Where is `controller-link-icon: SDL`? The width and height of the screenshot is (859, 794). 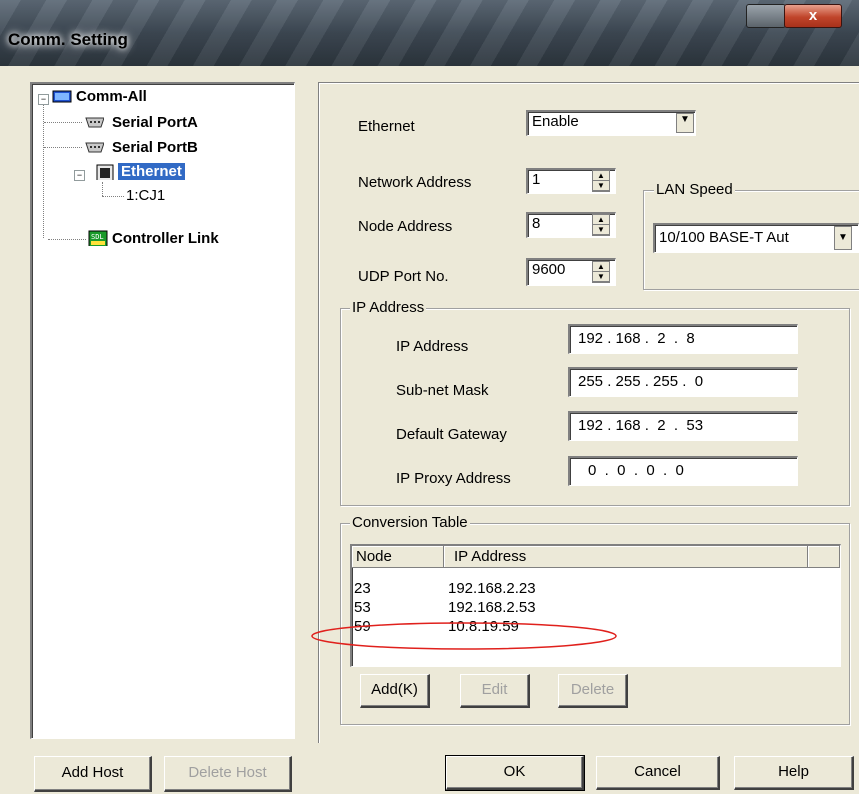 controller-link-icon: SDL is located at coordinates (98, 238).